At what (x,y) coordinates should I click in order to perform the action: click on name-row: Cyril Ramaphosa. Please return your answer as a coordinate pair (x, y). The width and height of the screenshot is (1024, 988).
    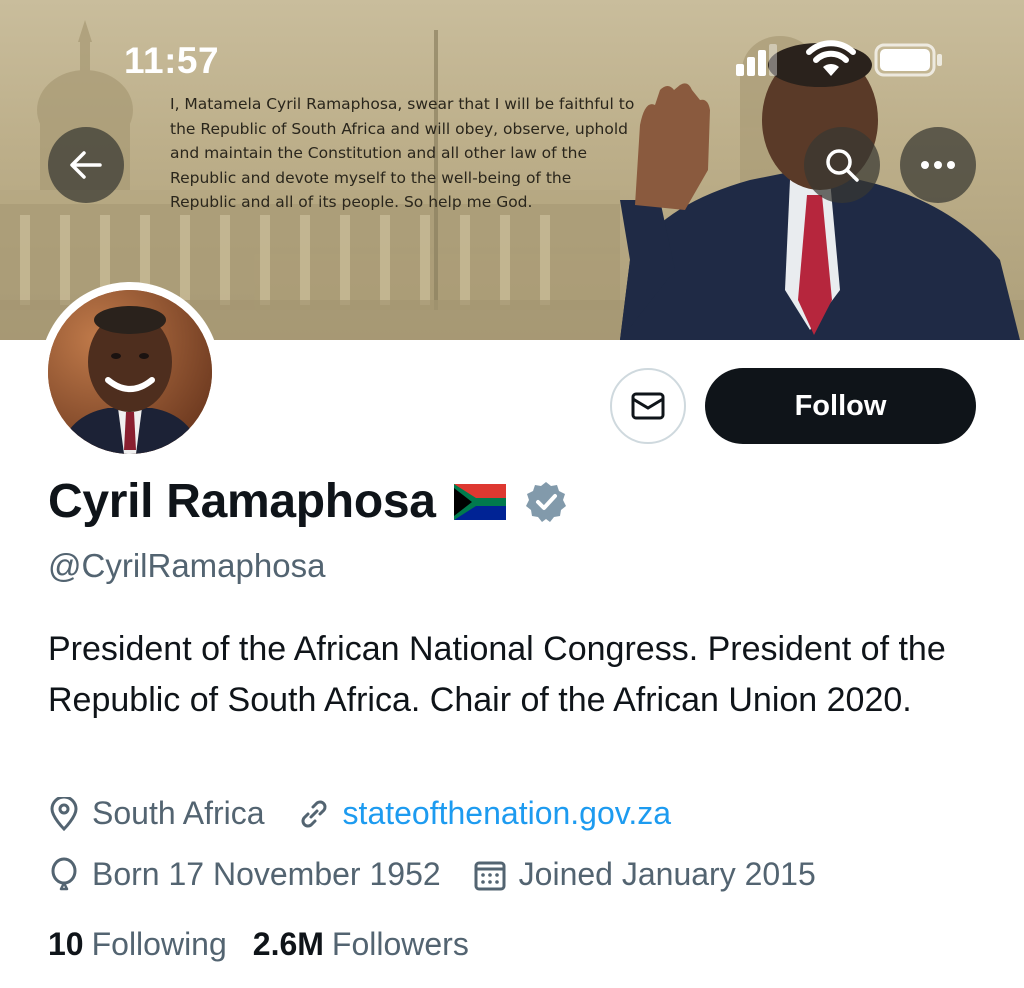
    Looking at the image, I should click on (308, 501).